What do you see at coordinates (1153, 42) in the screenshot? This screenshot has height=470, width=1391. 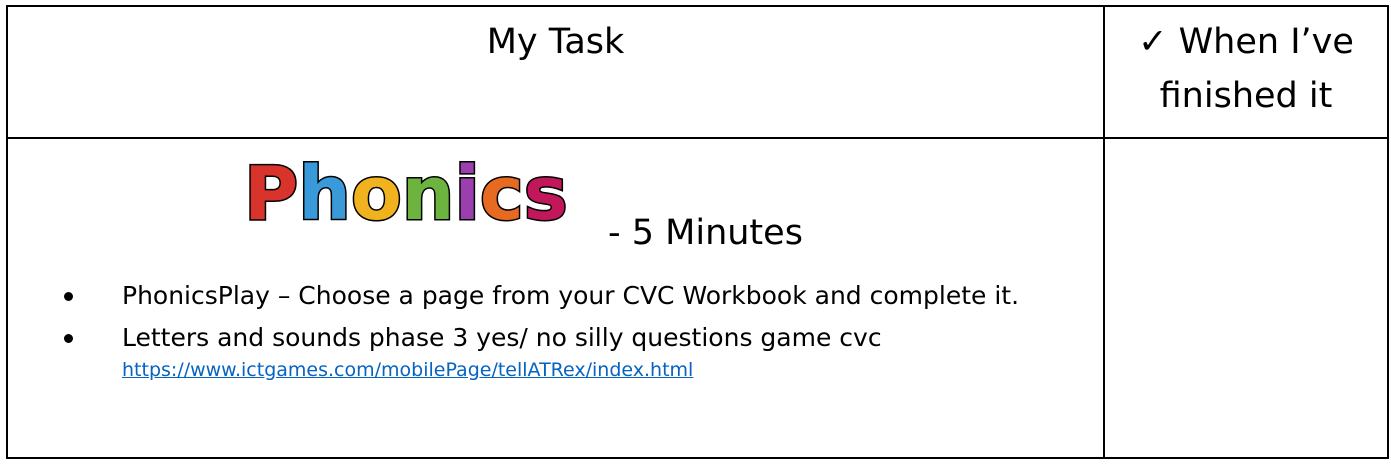 I see `checkmark-icon: ✓` at bounding box center [1153, 42].